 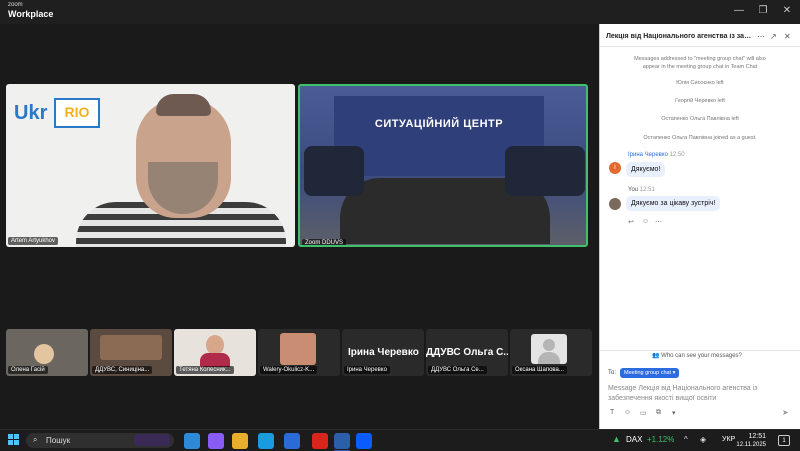 I want to click on avatar-head, so click(x=549, y=345).